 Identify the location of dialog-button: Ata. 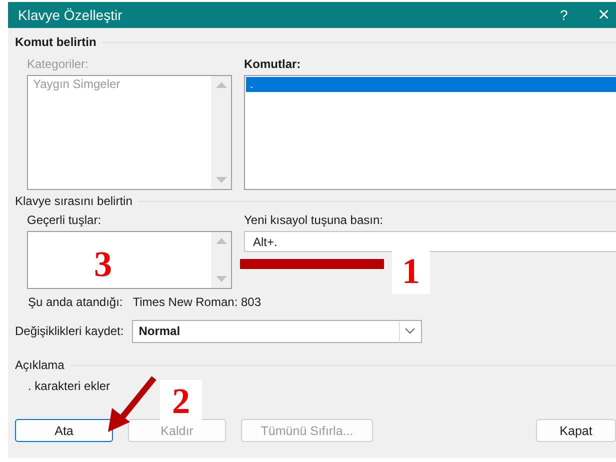
(64, 430).